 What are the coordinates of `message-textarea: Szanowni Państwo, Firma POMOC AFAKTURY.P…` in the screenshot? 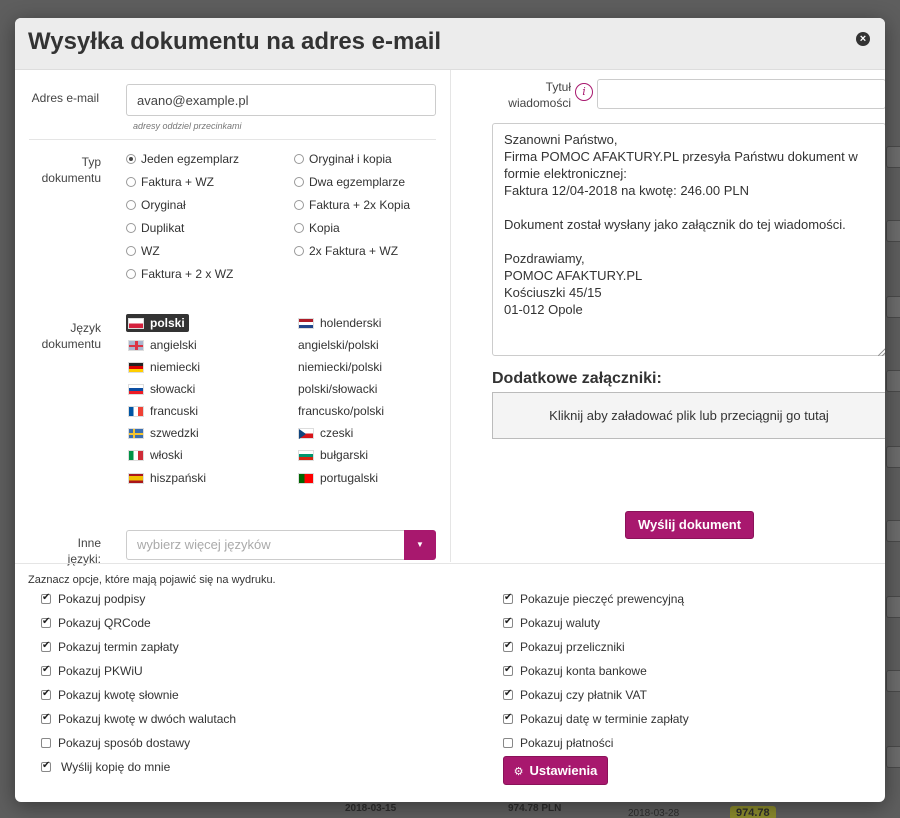 It's located at (688, 239).